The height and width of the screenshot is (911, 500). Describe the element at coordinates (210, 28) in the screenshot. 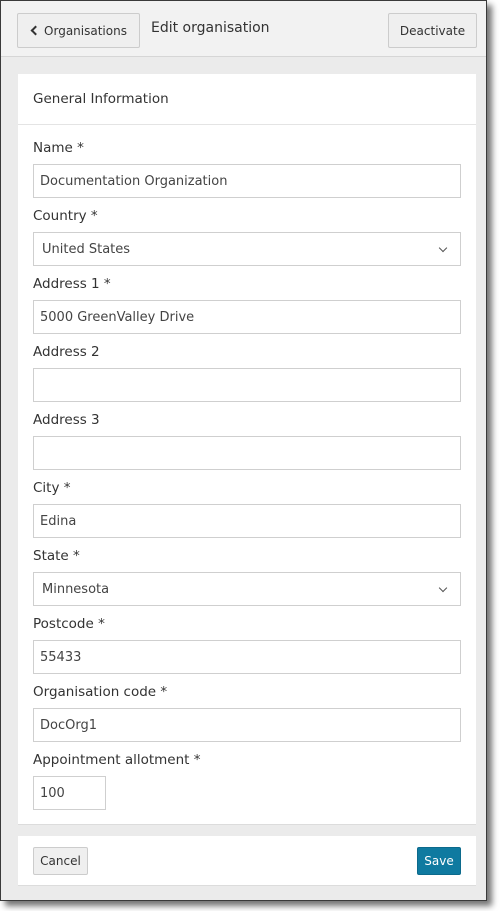

I see `page-title: Edit organisation` at that location.